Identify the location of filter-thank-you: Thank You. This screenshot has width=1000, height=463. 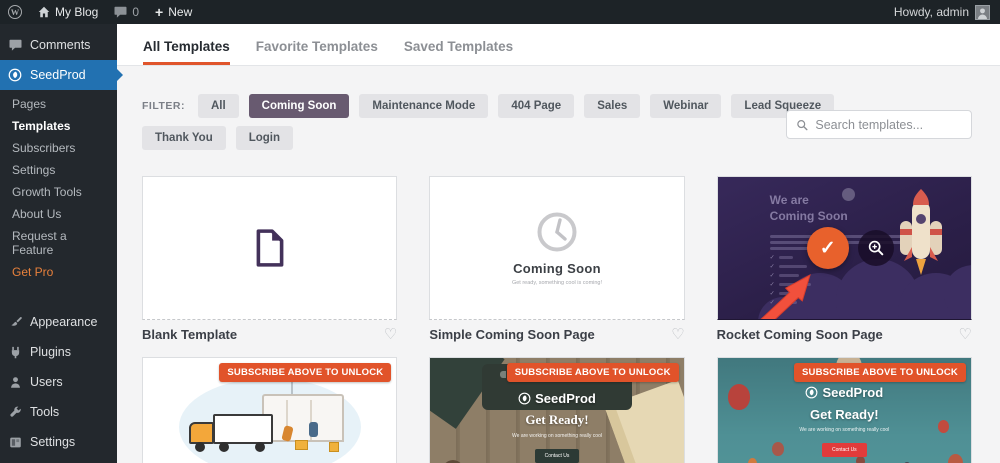
(184, 138).